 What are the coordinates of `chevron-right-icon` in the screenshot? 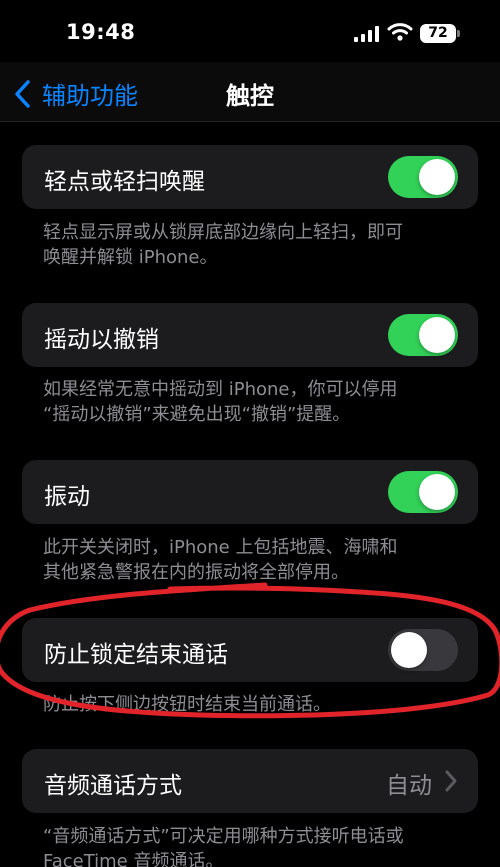 It's located at (451, 781).